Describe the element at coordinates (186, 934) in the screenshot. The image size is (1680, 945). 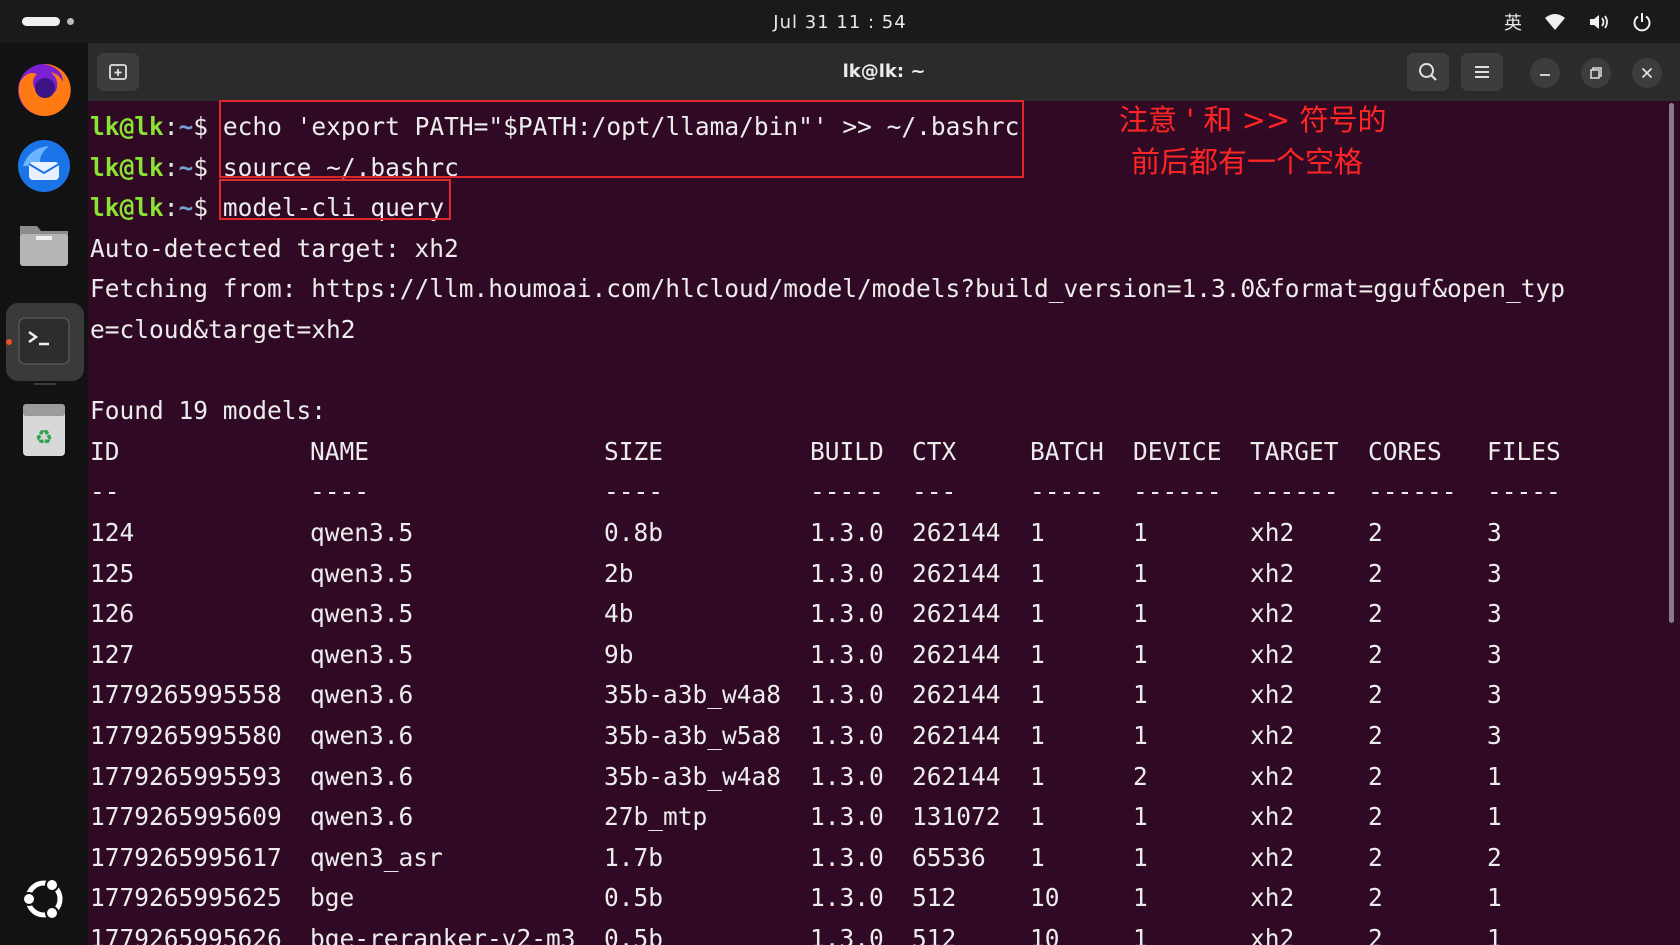
I see `table-cell: 1779265995626` at that location.